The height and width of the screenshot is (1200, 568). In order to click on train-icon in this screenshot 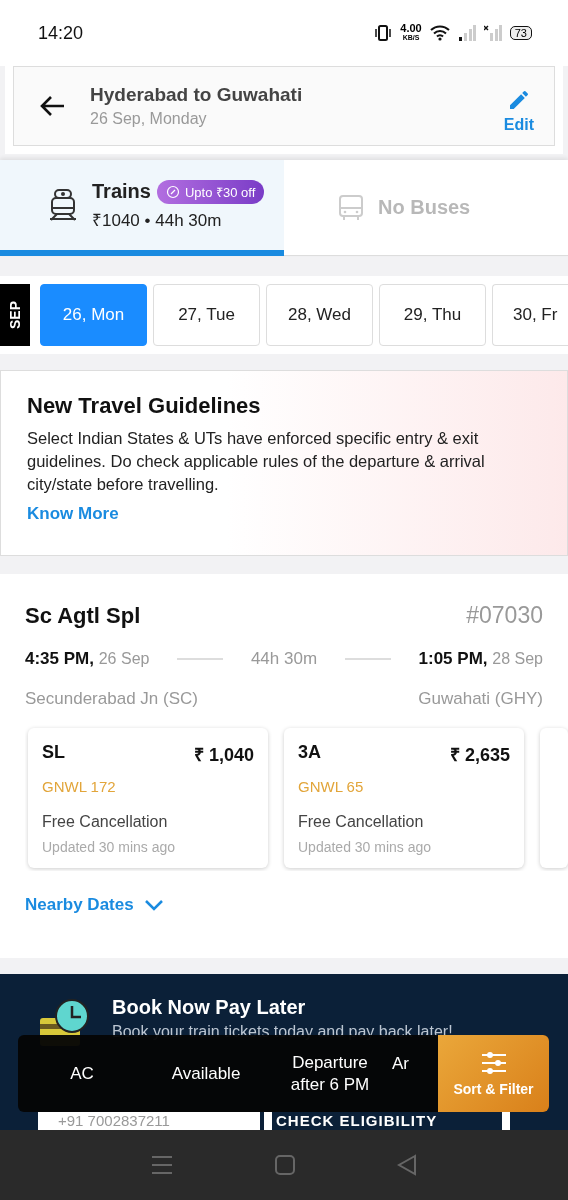, I will do `click(63, 205)`.